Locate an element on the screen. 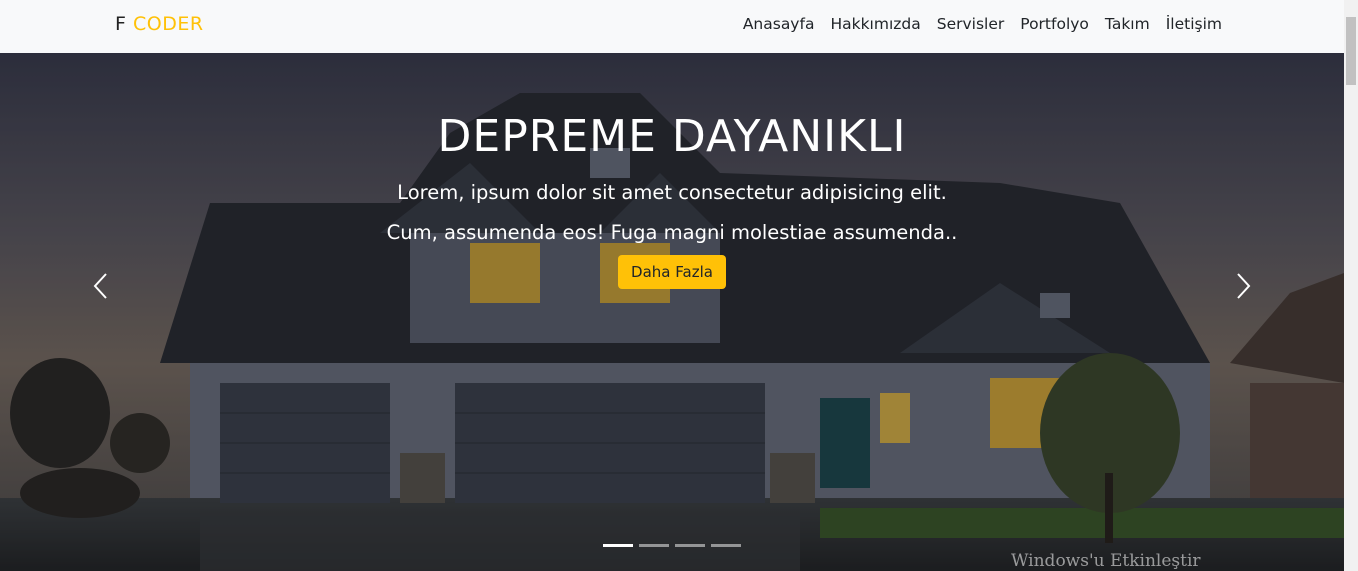 Image resolution: width=1358 pixels, height=571 pixels. nav-link-anasayfa: Anasayfa is located at coordinates (779, 24).